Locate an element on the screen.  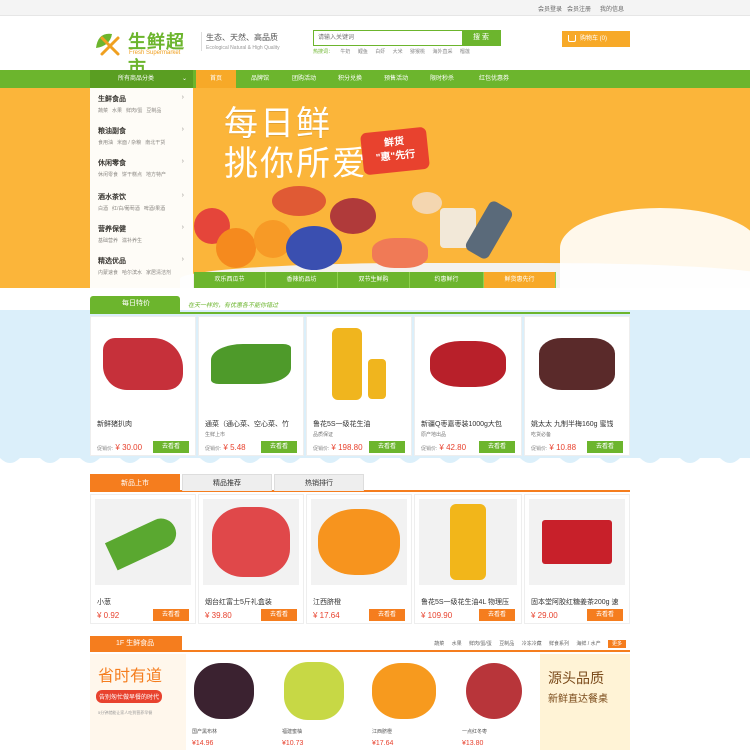
price-label: 促销价: is located at coordinates (539, 449).